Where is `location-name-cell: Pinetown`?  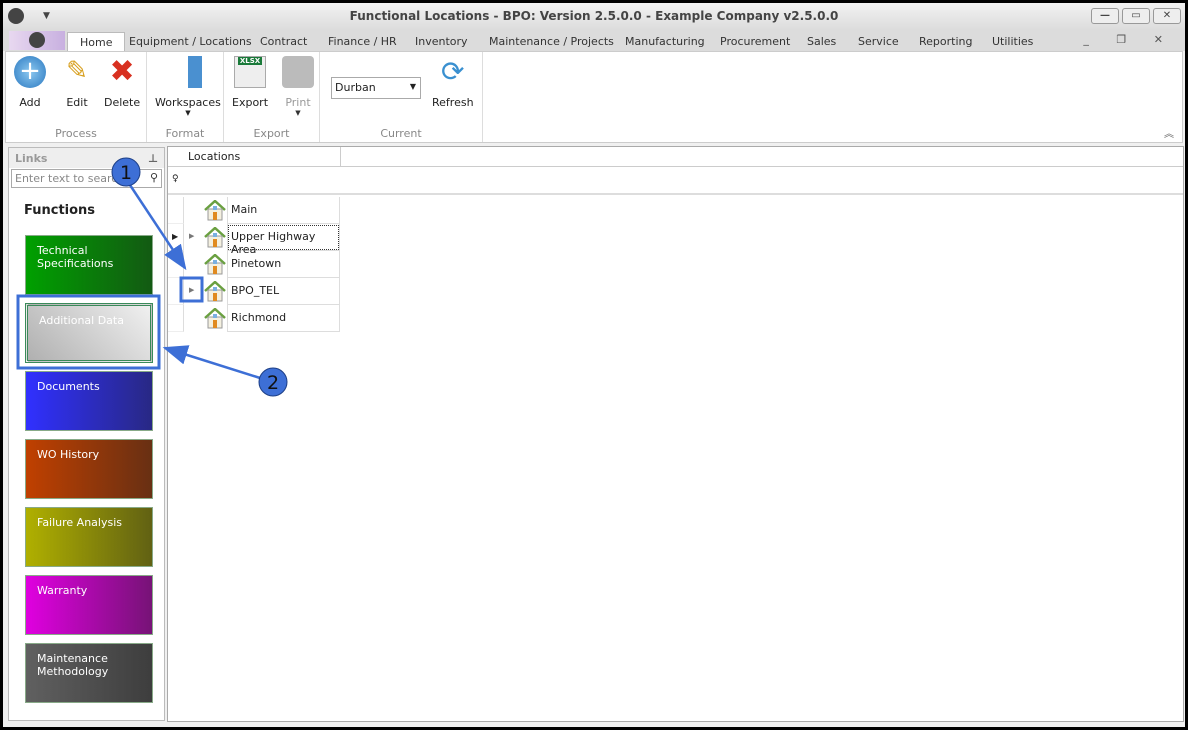
location-name-cell: Pinetown is located at coordinates (283, 264).